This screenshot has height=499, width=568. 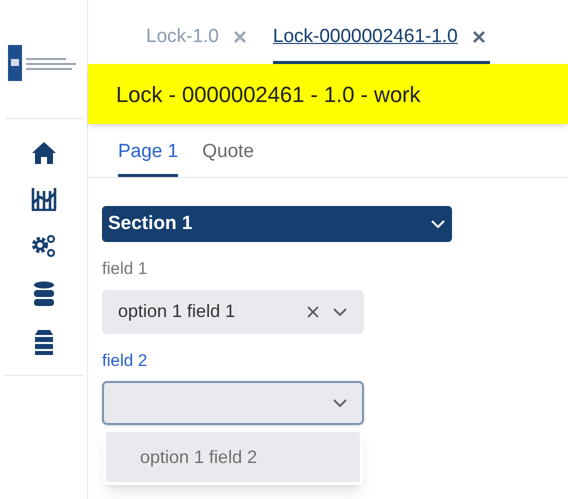 I want to click on database-icon, so click(x=43, y=294).